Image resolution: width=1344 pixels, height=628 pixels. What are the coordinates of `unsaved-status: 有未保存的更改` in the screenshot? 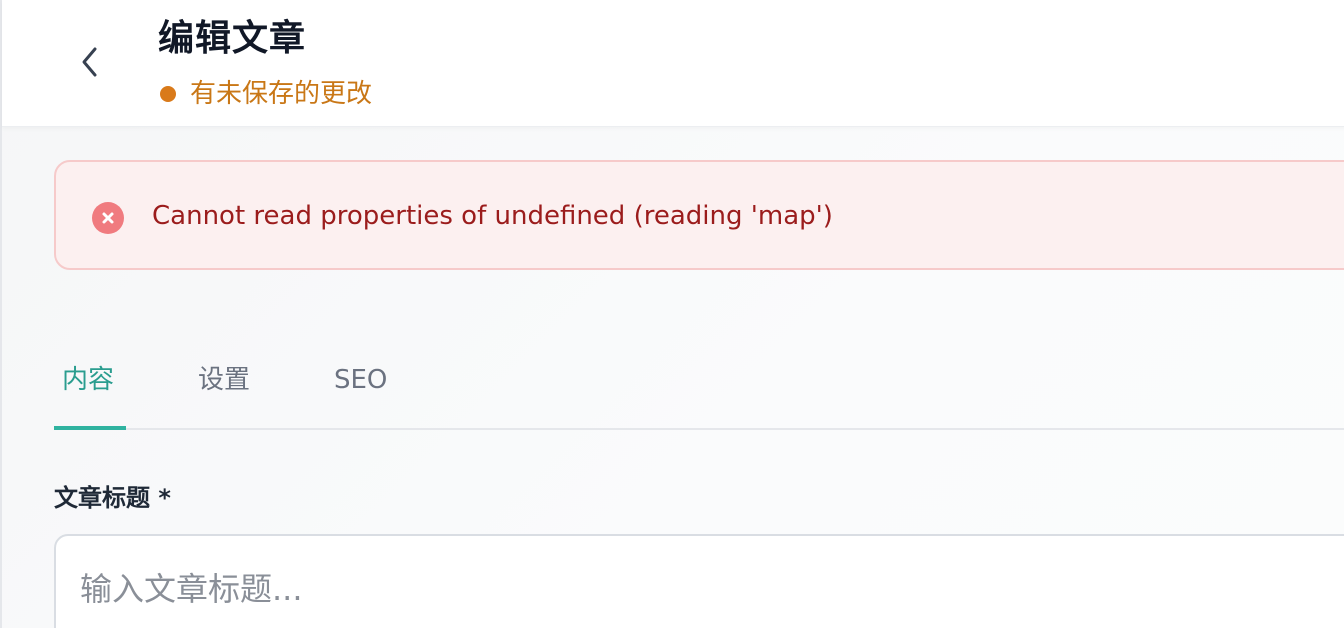 It's located at (266, 94).